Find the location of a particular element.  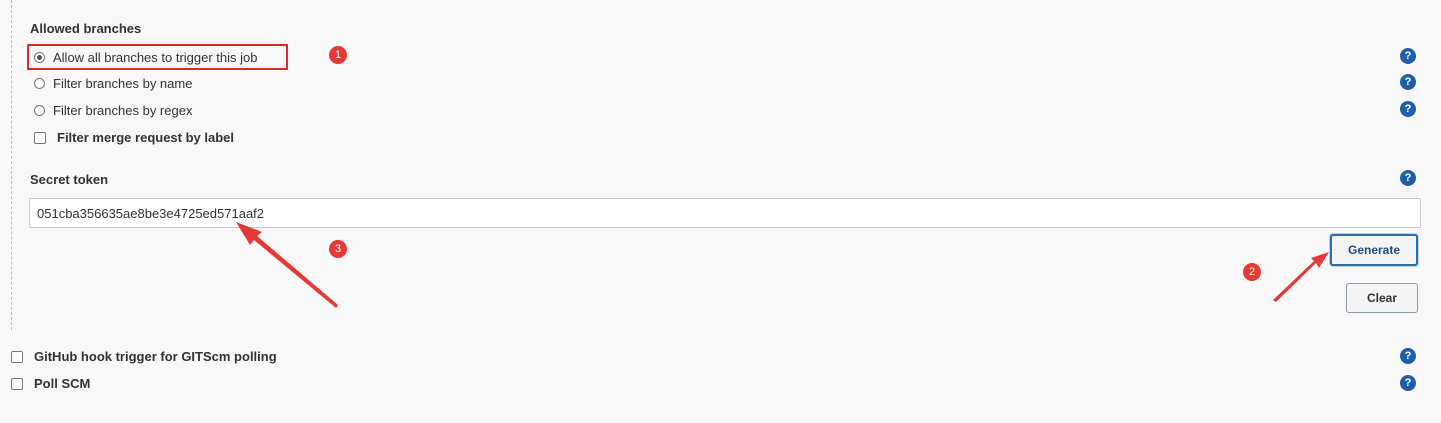

radio-label: Filter branches by regex is located at coordinates (123, 110).